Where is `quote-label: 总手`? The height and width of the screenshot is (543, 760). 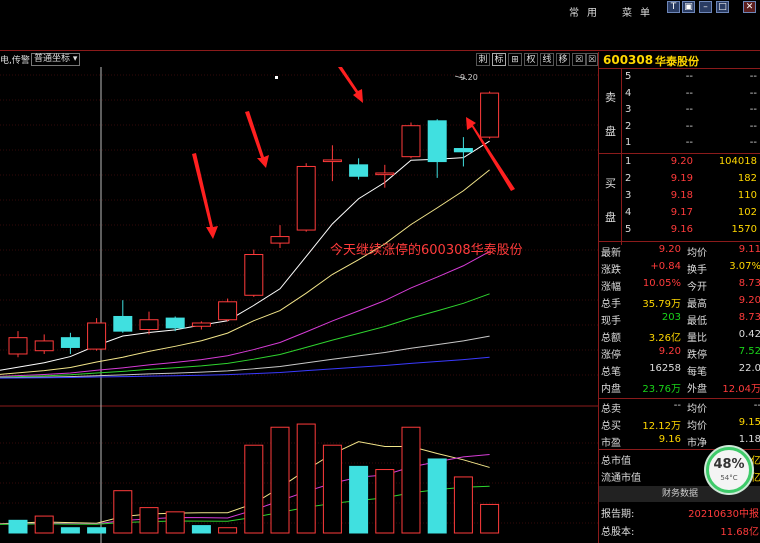 quote-label: 总手 is located at coordinates (611, 304).